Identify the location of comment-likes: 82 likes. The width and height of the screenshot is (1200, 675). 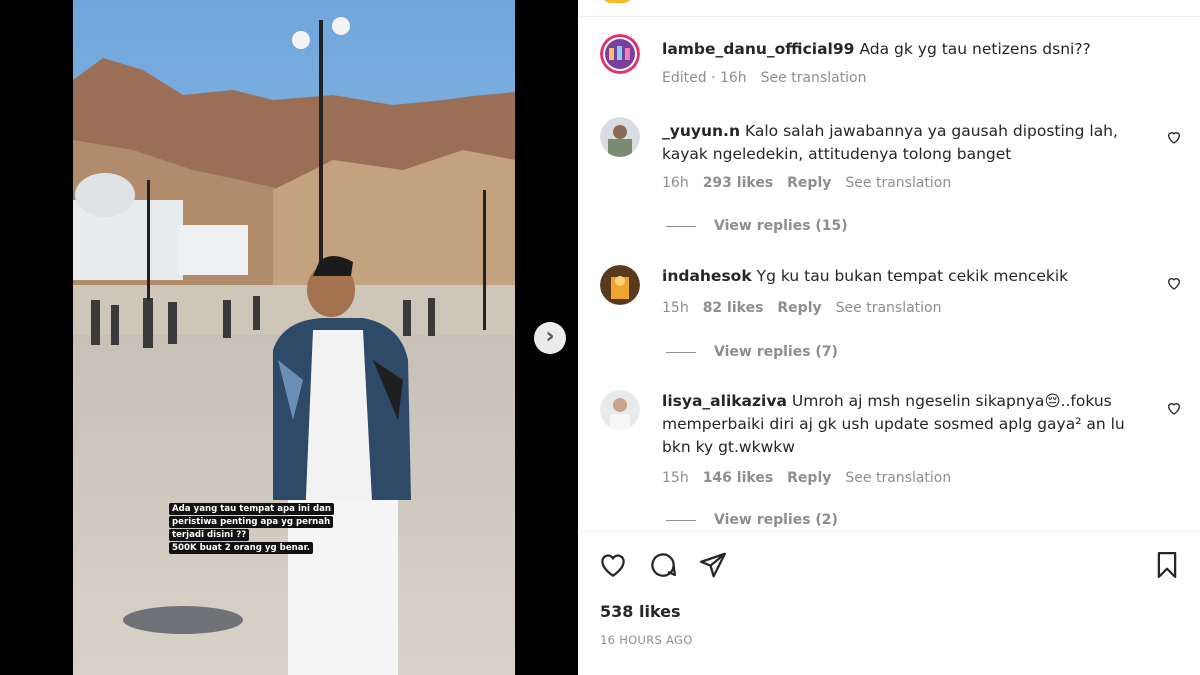
(733, 308).